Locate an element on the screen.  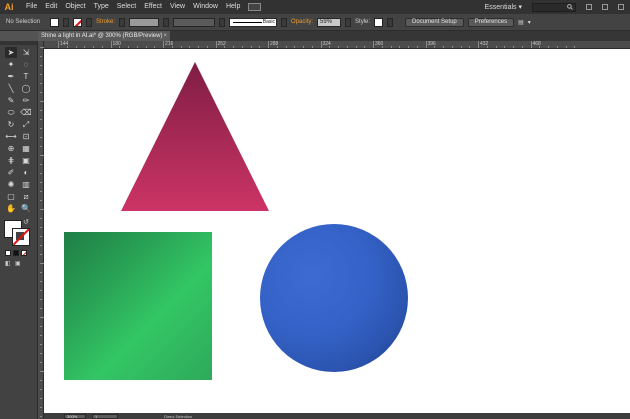
triangle-shape is located at coordinates (195, 136).